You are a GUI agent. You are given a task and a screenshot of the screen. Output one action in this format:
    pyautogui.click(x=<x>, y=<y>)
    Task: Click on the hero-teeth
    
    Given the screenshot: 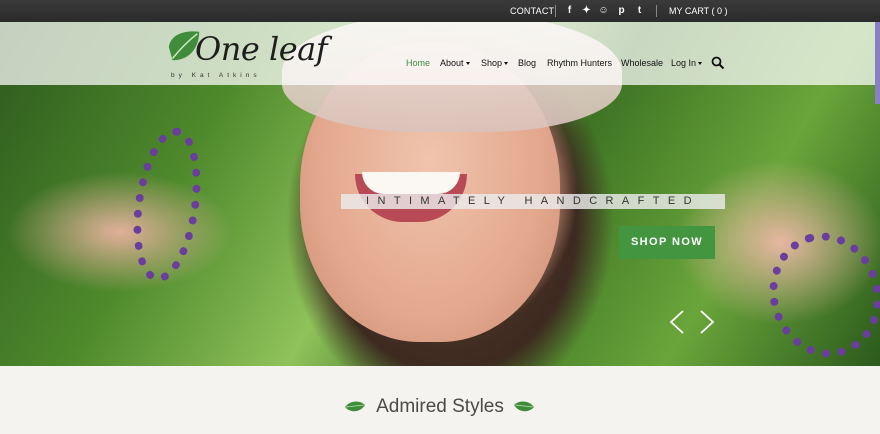 What is the action you would take?
    pyautogui.click(x=411, y=183)
    